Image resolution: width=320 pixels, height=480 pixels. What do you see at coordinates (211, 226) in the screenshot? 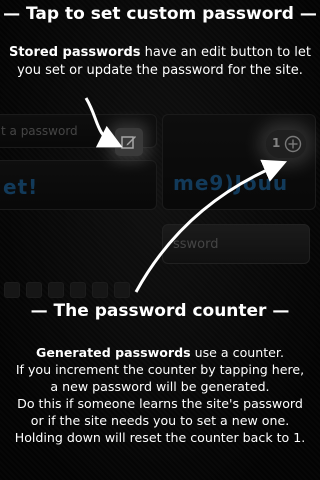
I see `counter-arrow` at bounding box center [211, 226].